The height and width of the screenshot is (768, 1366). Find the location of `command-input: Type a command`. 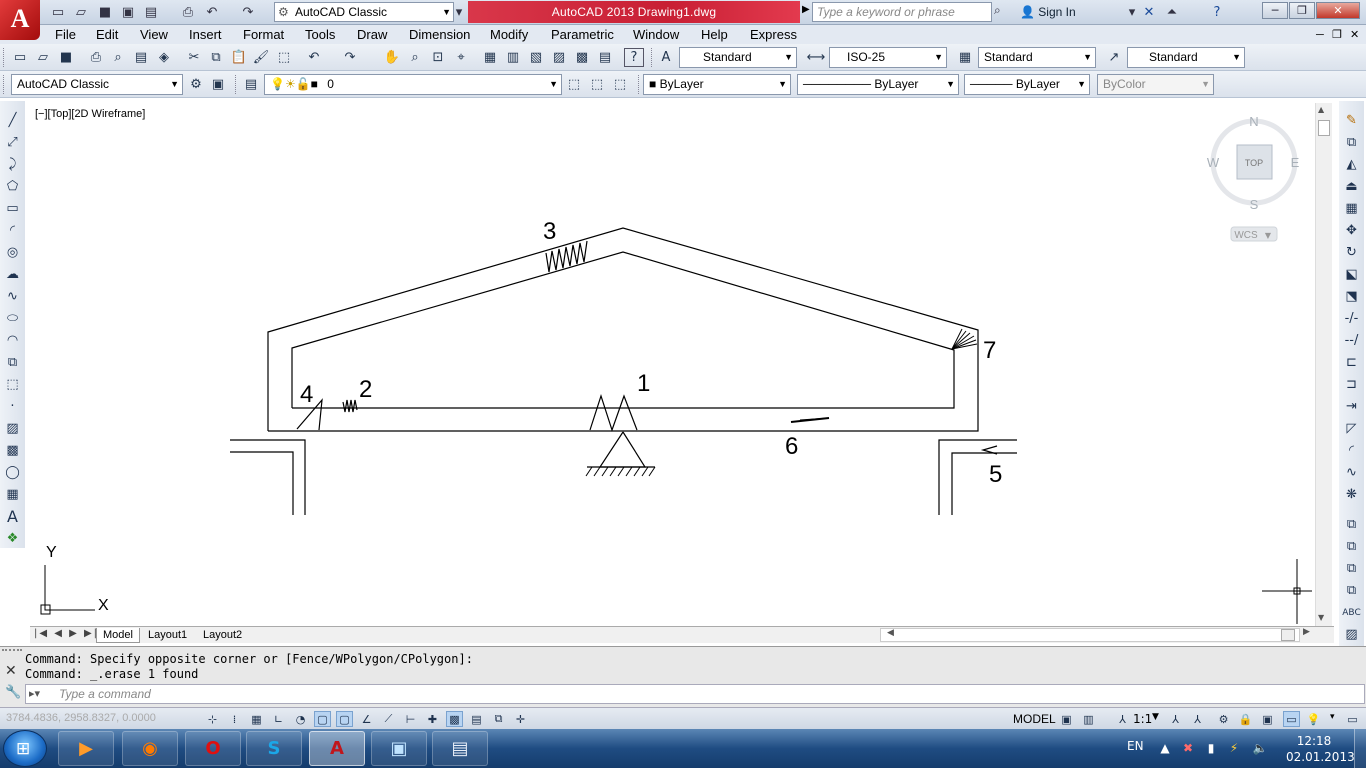

command-input: Type a command is located at coordinates (695, 694).